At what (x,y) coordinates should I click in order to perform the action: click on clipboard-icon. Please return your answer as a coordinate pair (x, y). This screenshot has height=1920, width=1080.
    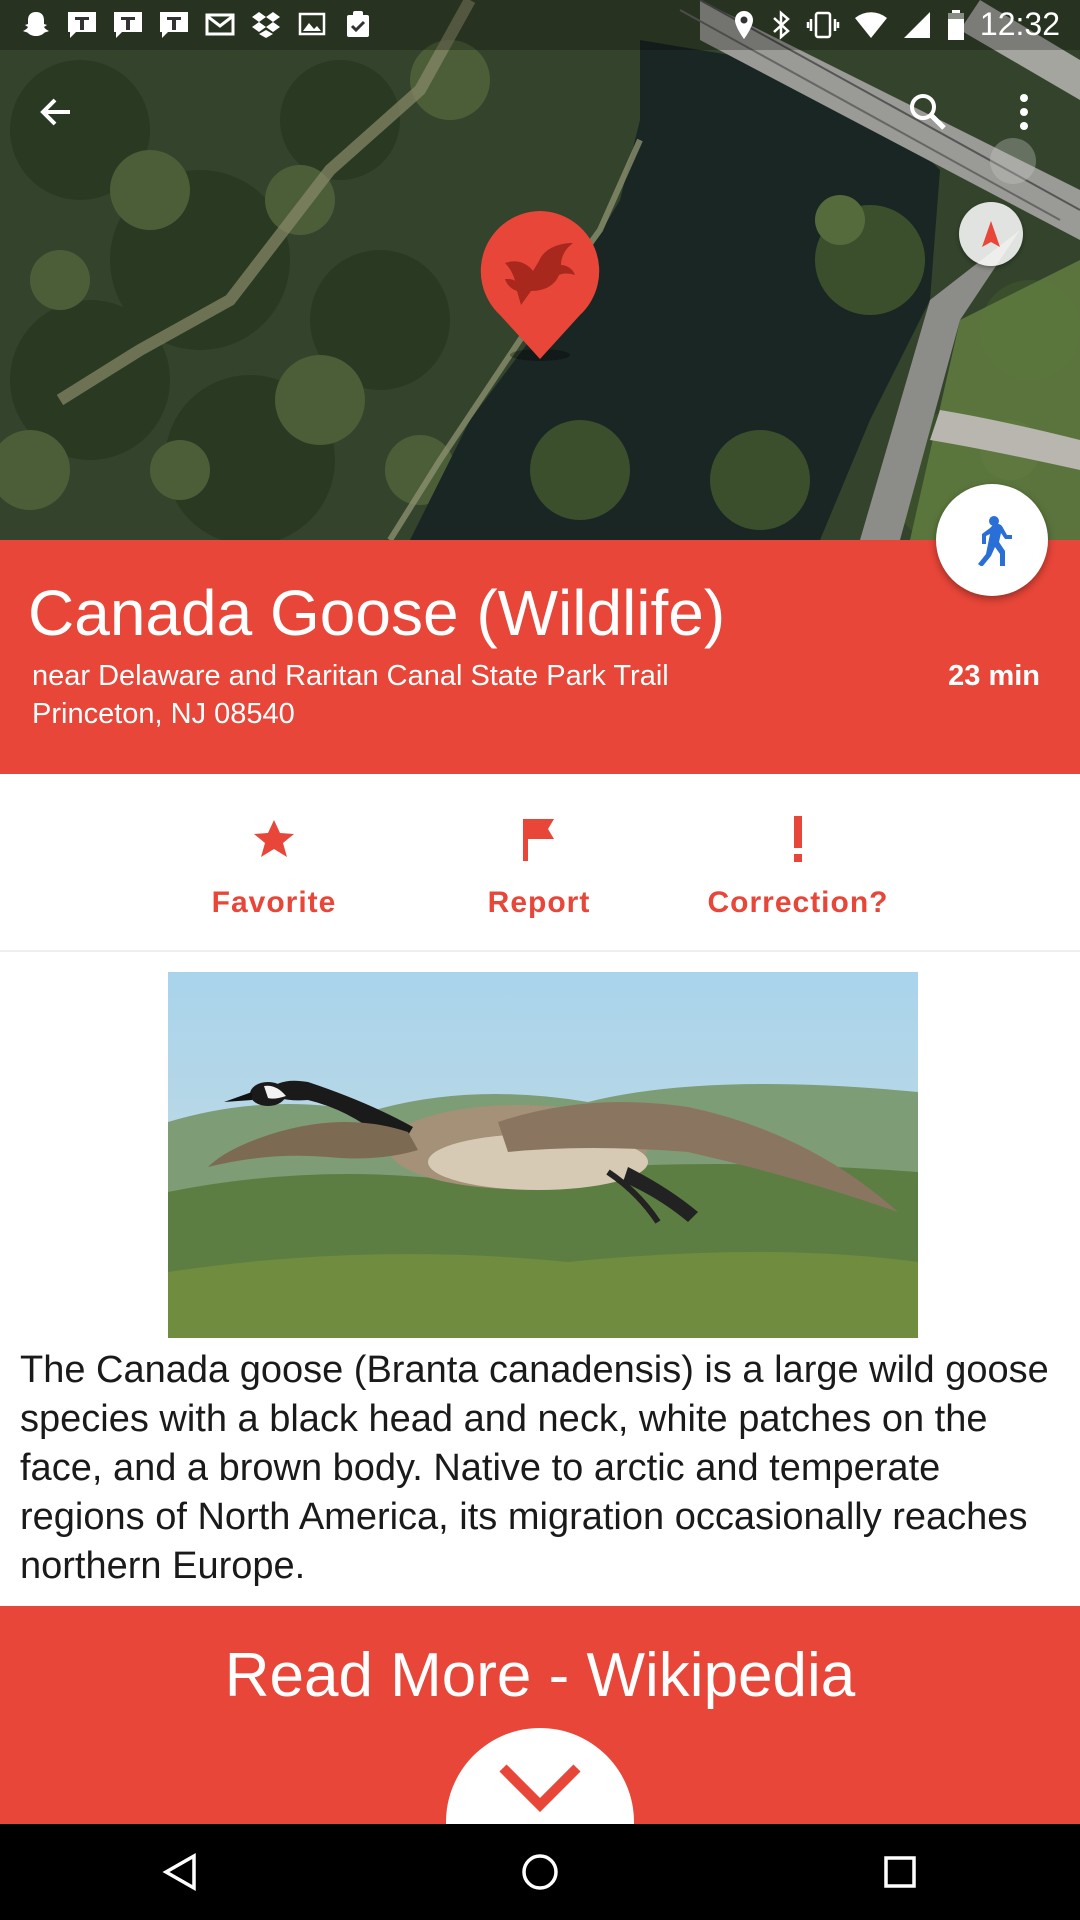
    Looking at the image, I should click on (358, 24).